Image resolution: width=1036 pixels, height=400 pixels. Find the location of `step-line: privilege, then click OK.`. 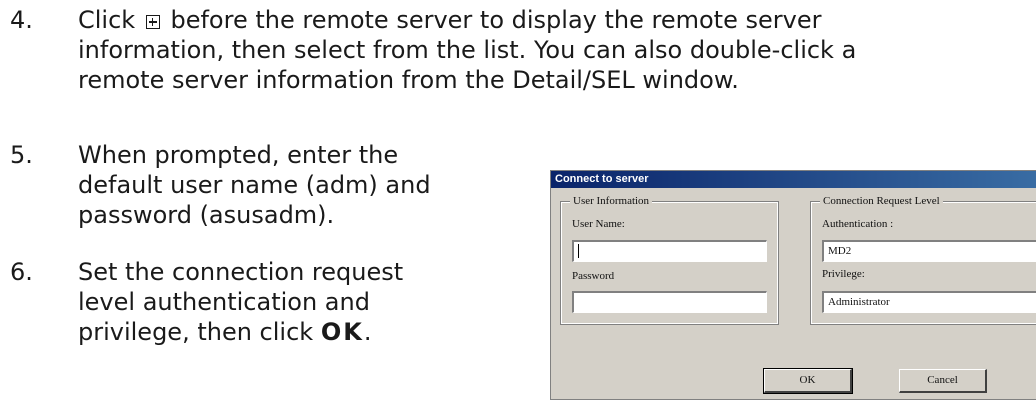

step-line: privilege, then click OK. is located at coordinates (240, 332).